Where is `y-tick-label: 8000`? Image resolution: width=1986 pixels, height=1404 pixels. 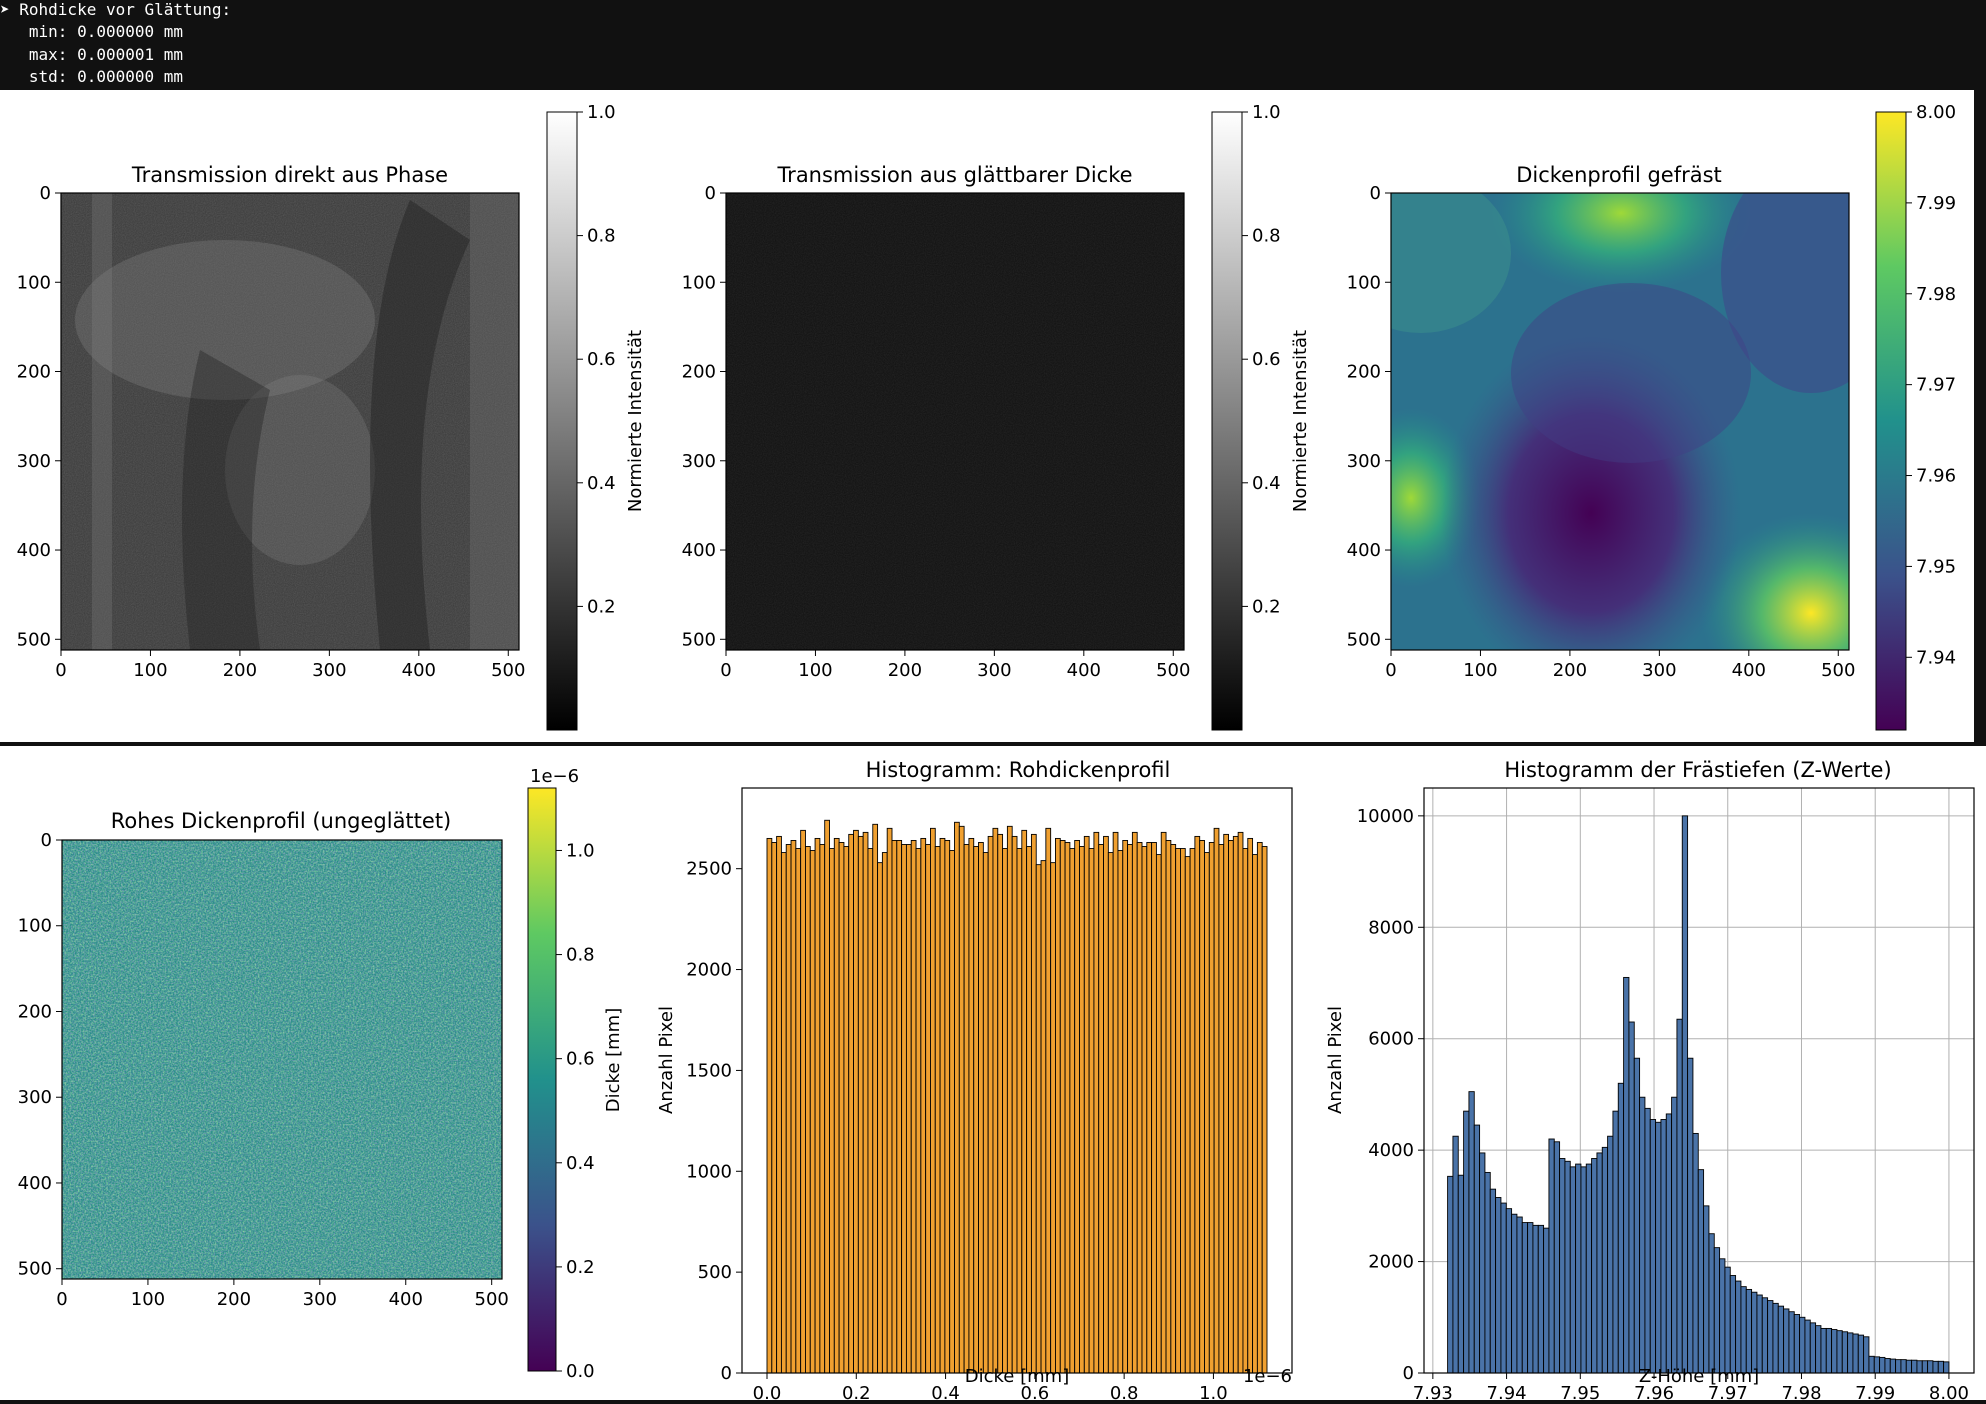 y-tick-label: 8000 is located at coordinates (1391, 927).